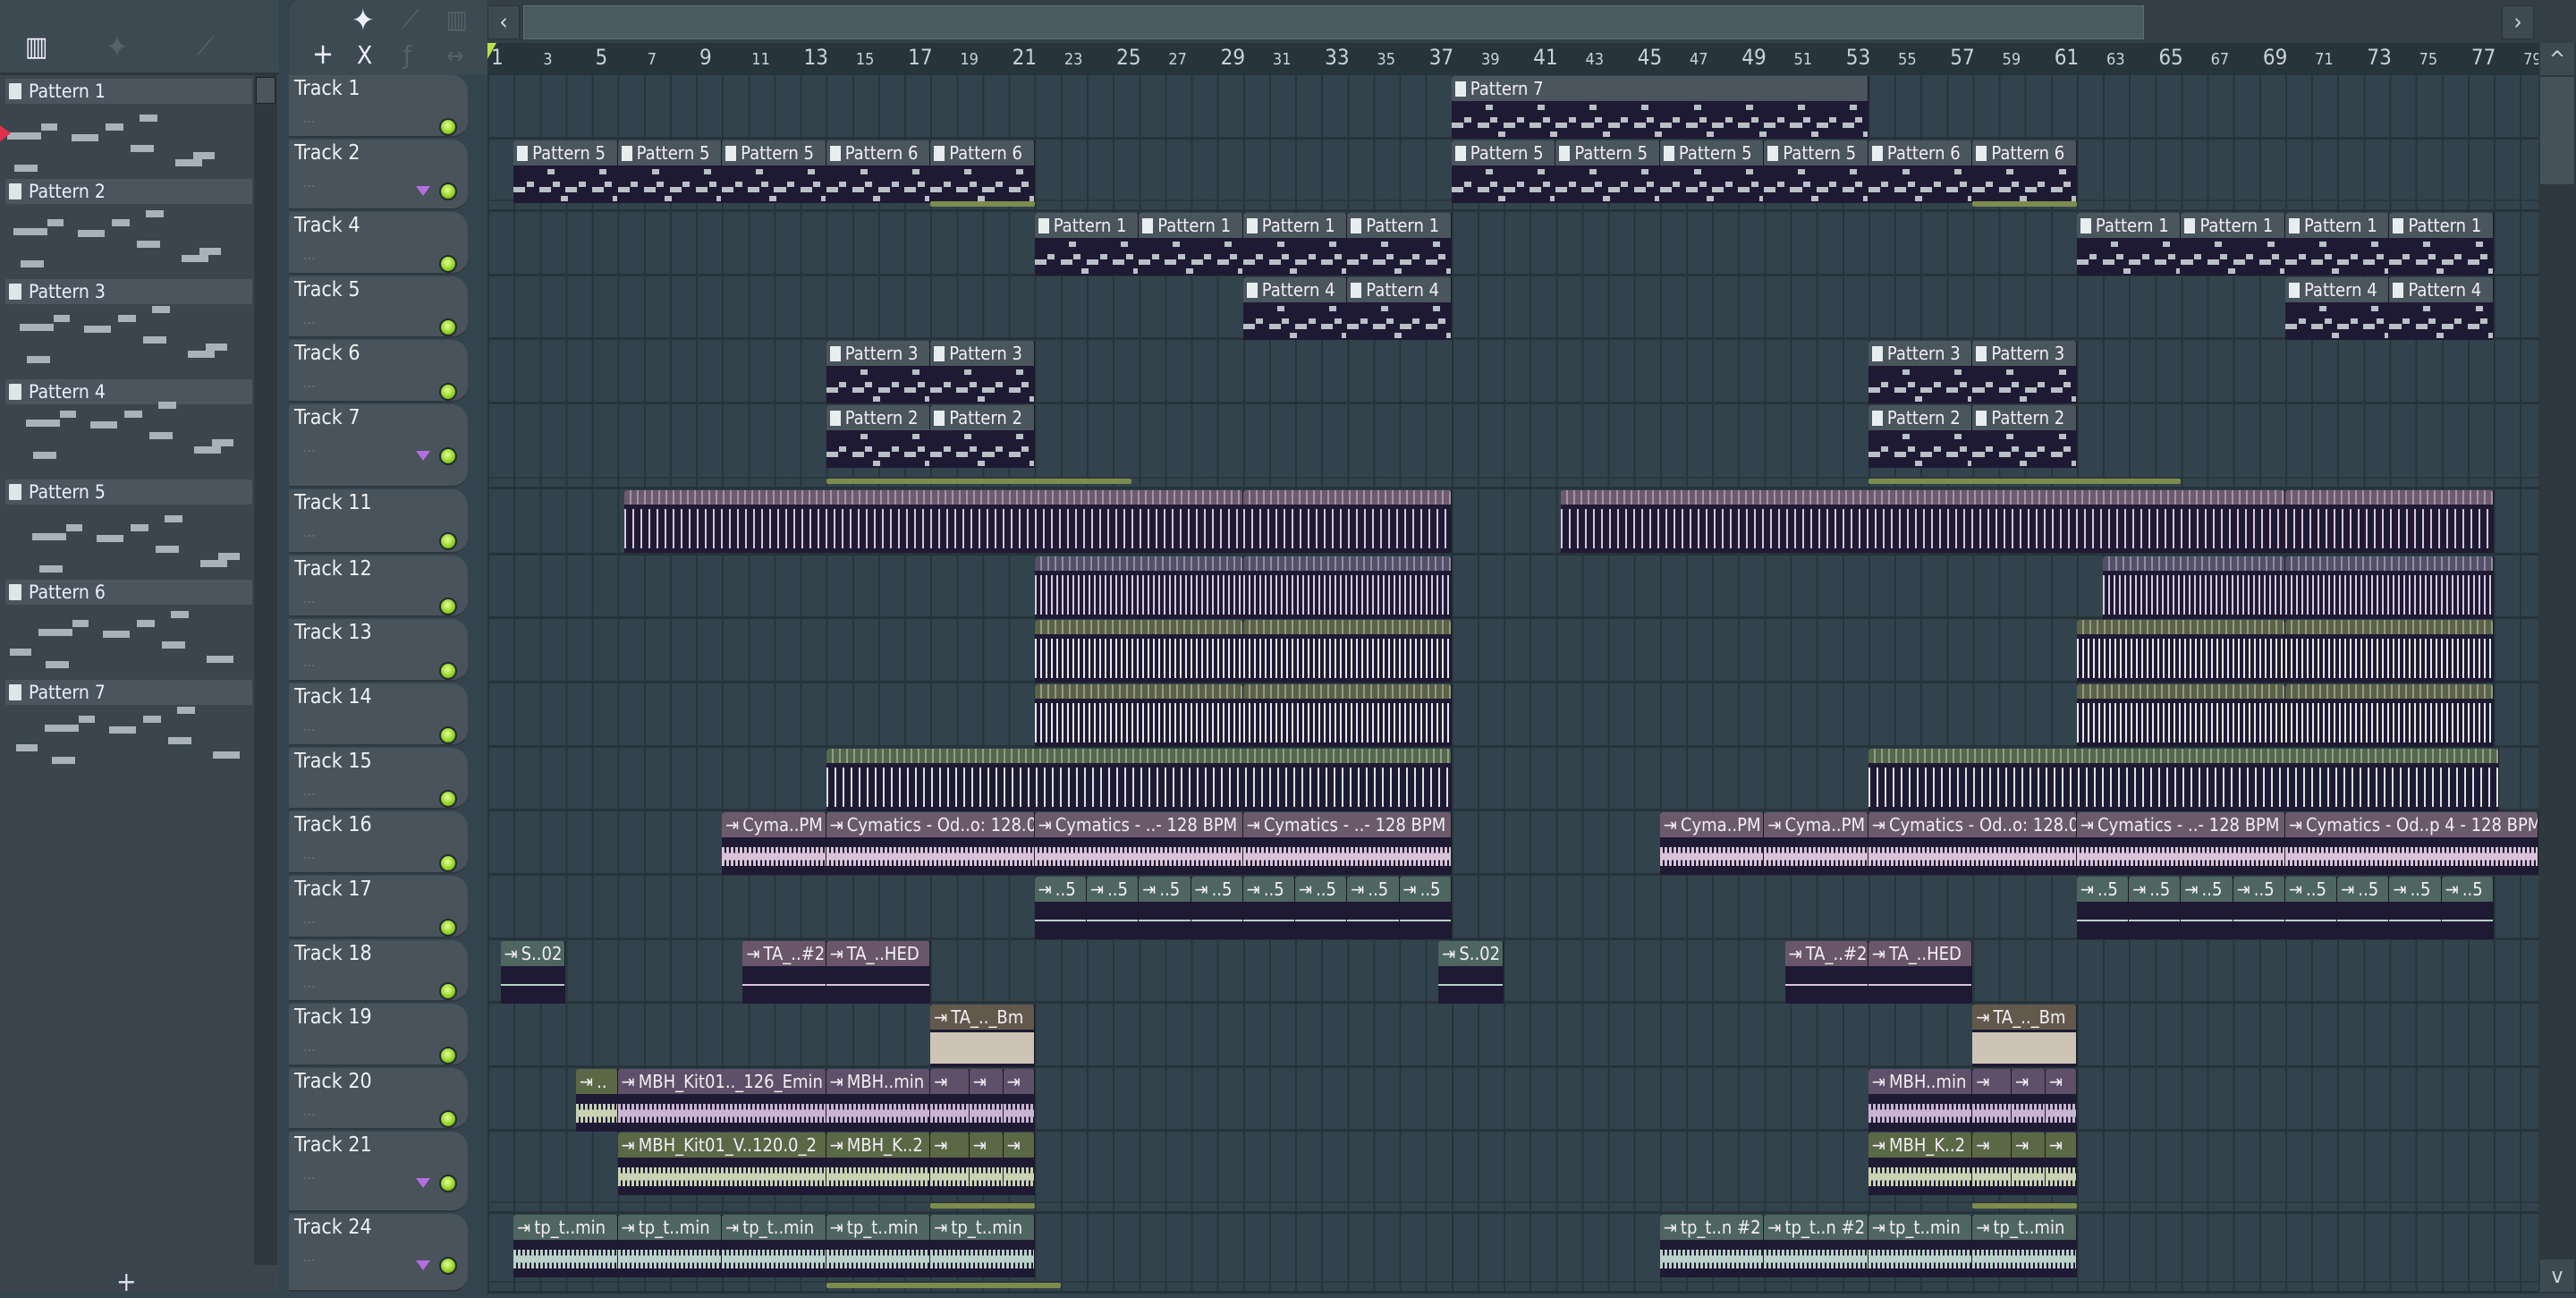 The width and height of the screenshot is (2576, 1298). Describe the element at coordinates (533, 973) in the screenshot. I see `audio-clip: ⇥ S..02` at that location.